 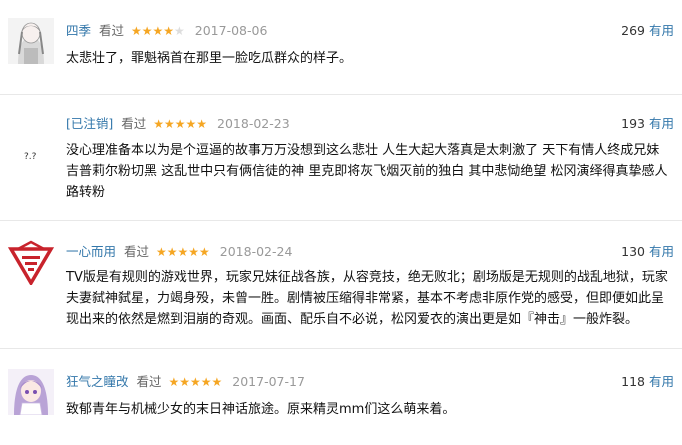 What do you see at coordinates (633, 251) in the screenshot?
I see `votes-number: 130` at bounding box center [633, 251].